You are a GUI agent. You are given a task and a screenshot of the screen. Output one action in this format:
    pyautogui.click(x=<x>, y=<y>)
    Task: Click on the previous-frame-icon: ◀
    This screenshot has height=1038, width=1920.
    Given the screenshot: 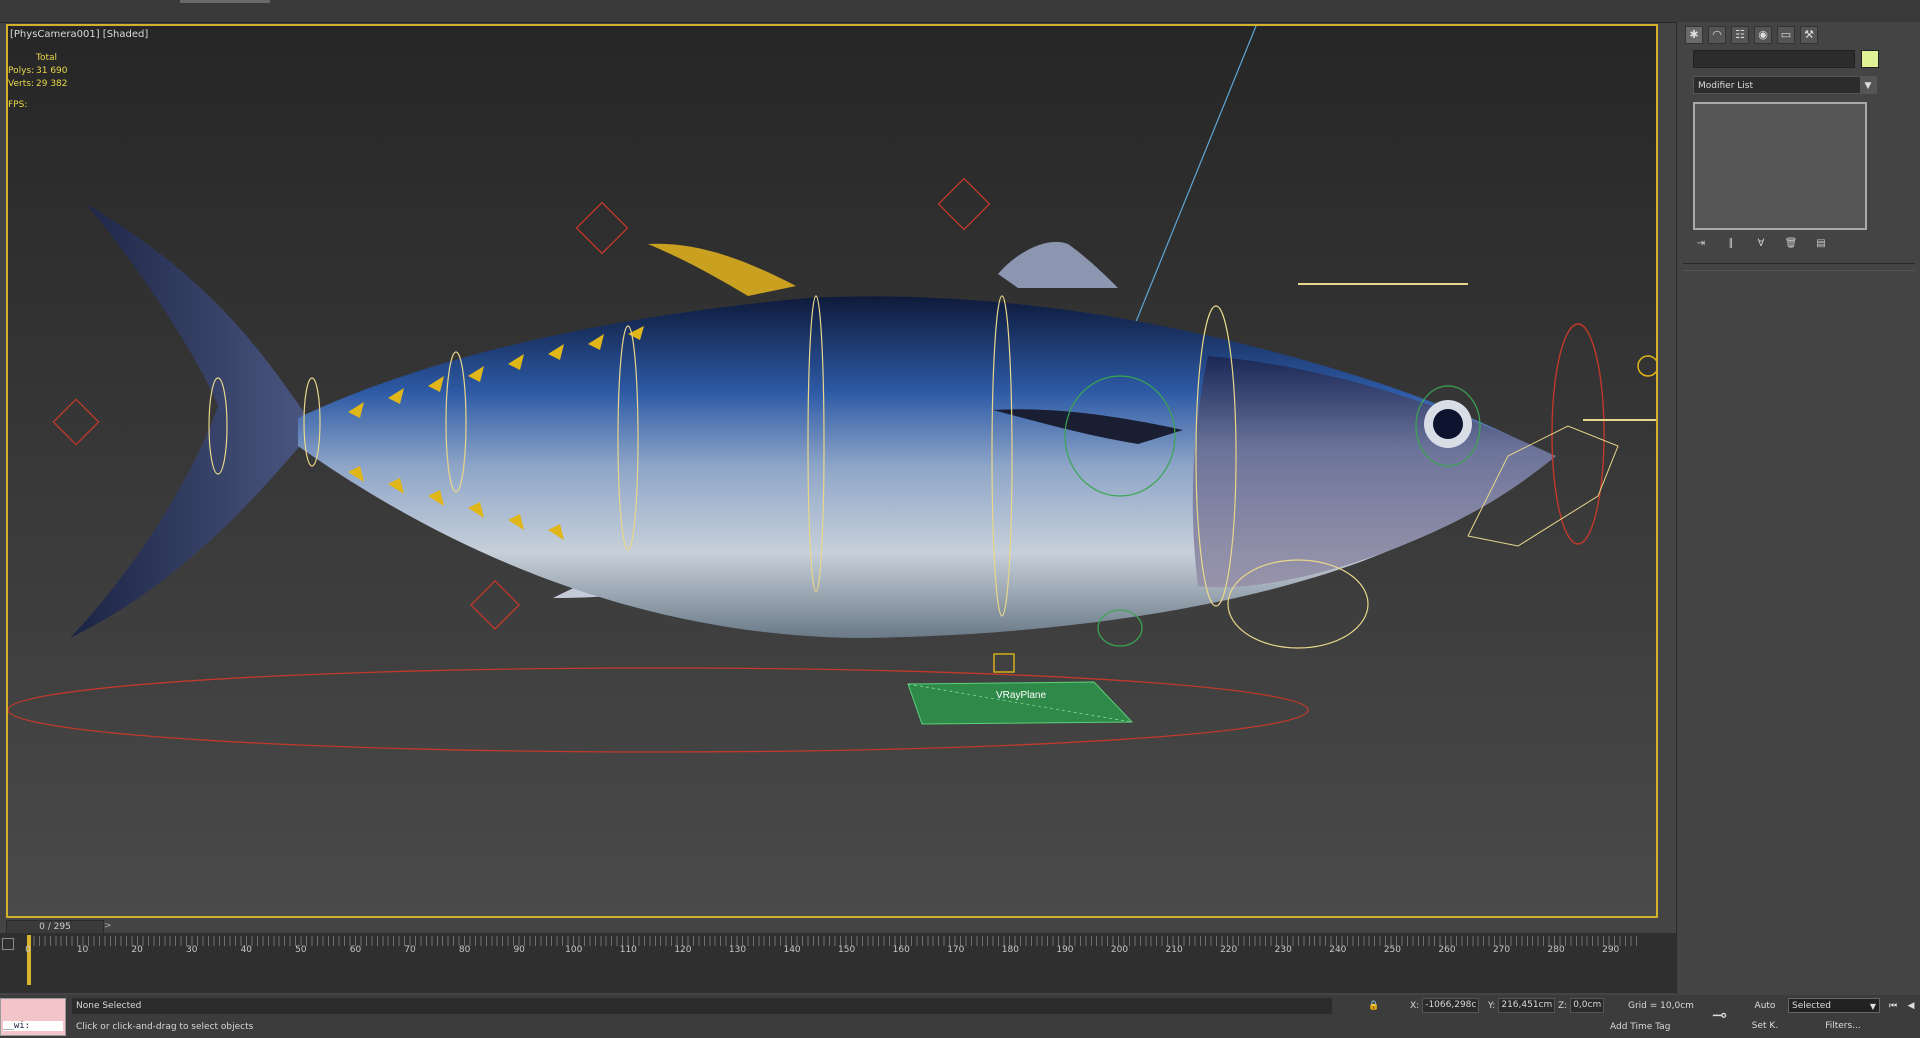 What is the action you would take?
    pyautogui.click(x=1911, y=1006)
    